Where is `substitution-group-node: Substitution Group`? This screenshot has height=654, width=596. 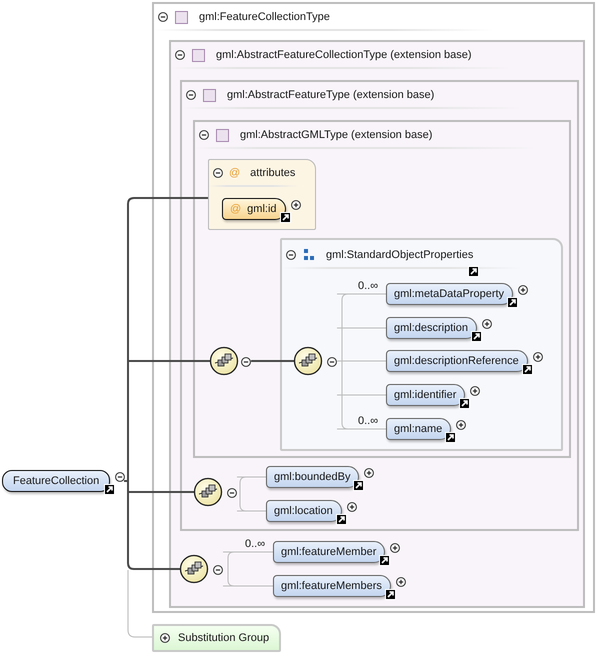 substitution-group-node: Substitution Group is located at coordinates (217, 638).